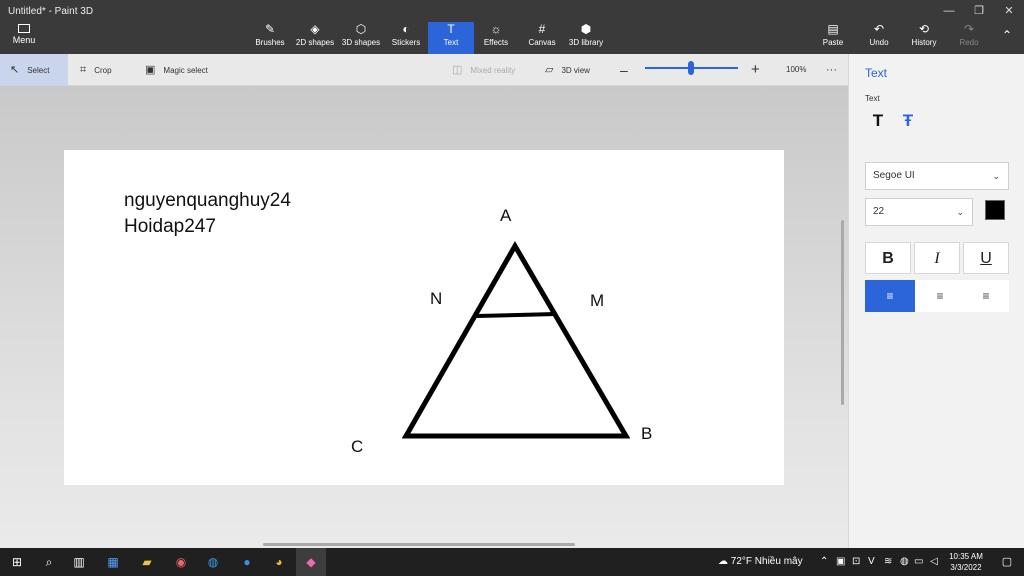 Image resolution: width=1024 pixels, height=576 pixels. Describe the element at coordinates (586, 29) in the screenshot. I see `library3d-icon: ⬢` at that location.